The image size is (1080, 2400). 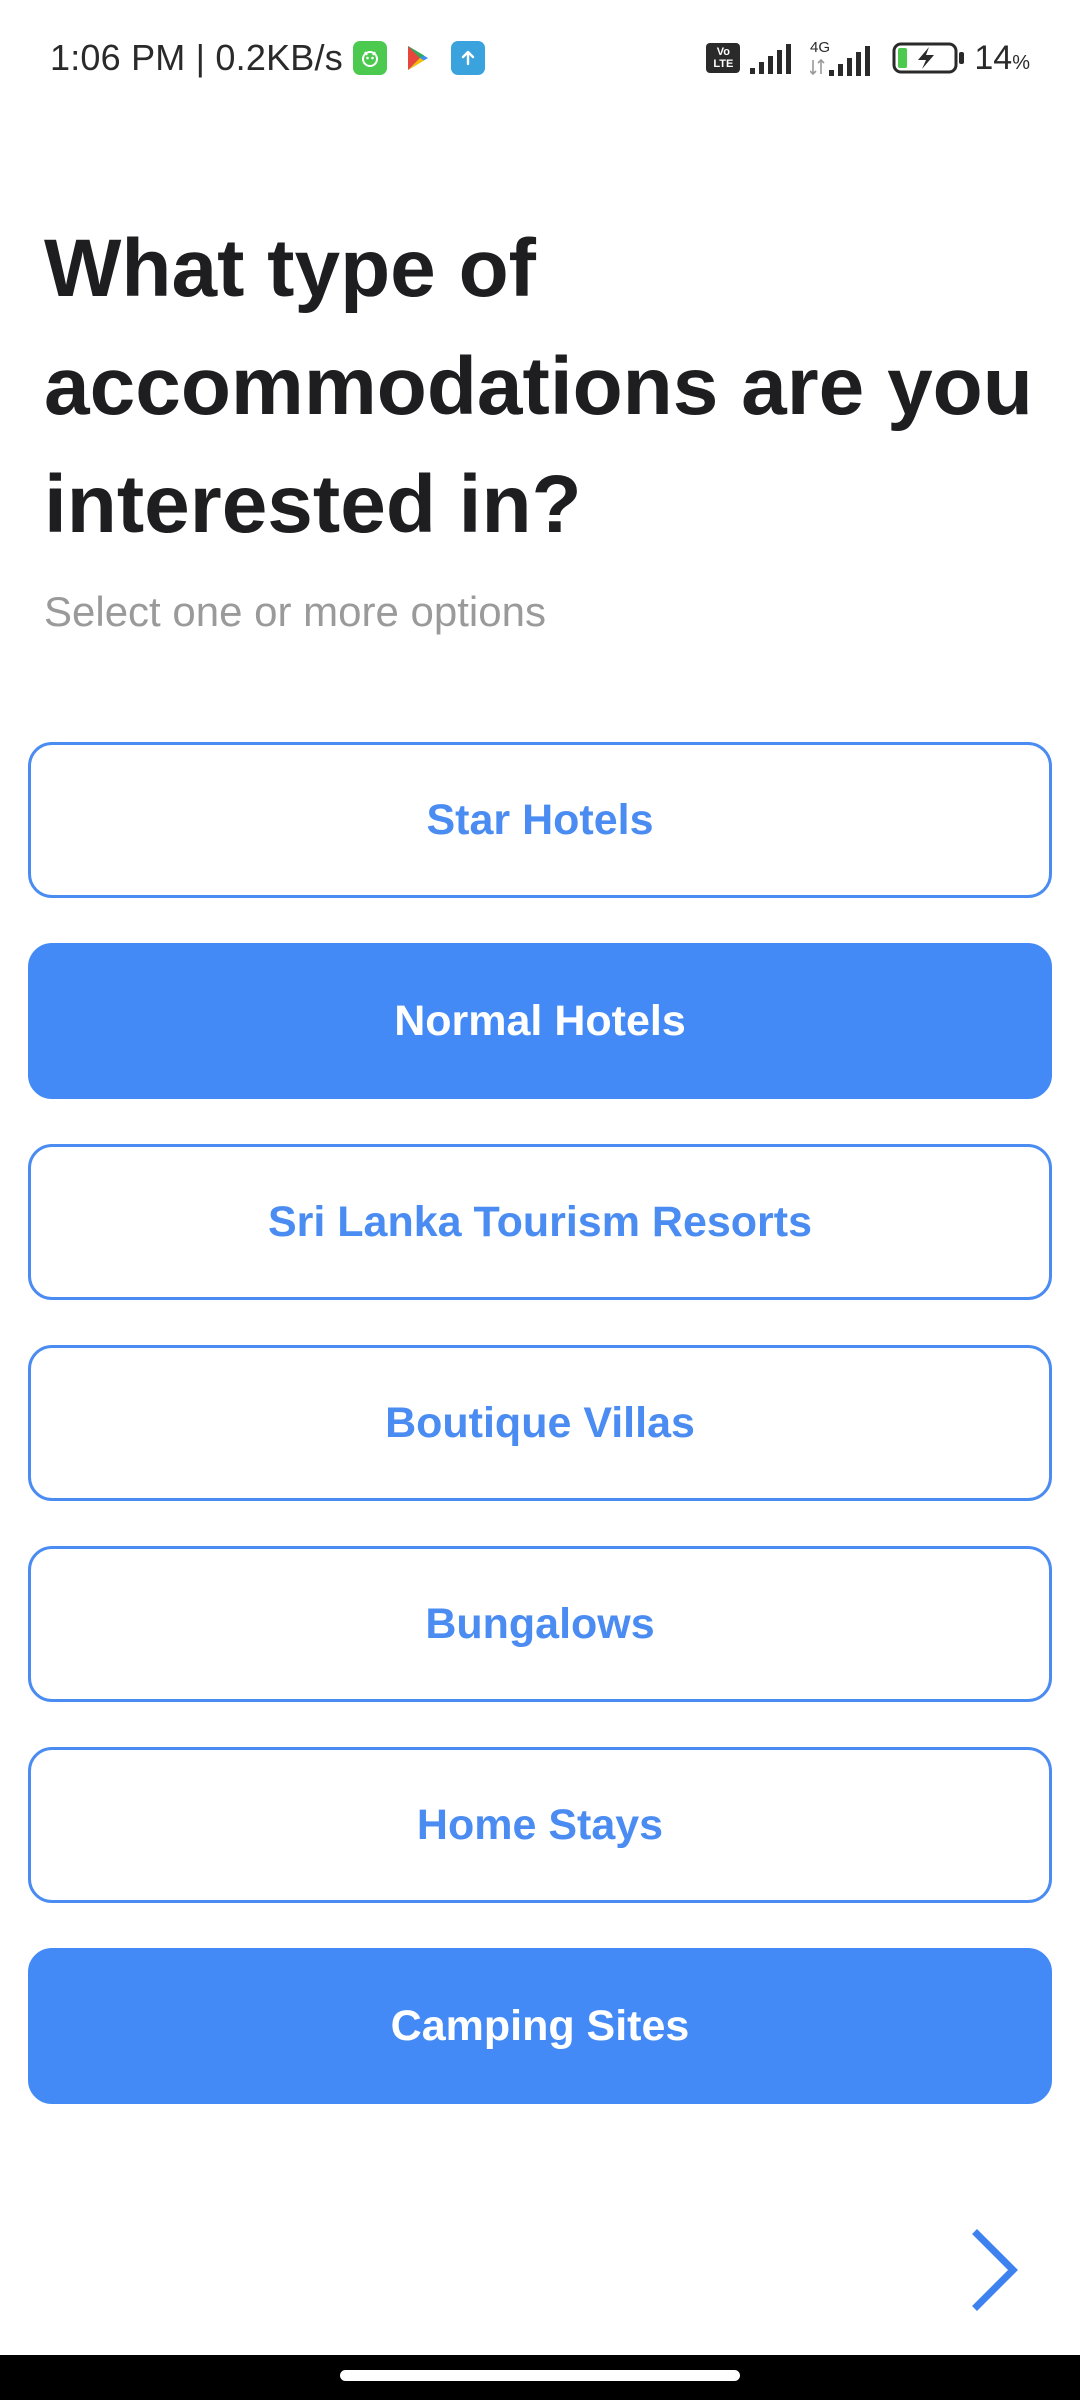 What do you see at coordinates (723, 64) in the screenshot?
I see `volte-bottom-label: LTE` at bounding box center [723, 64].